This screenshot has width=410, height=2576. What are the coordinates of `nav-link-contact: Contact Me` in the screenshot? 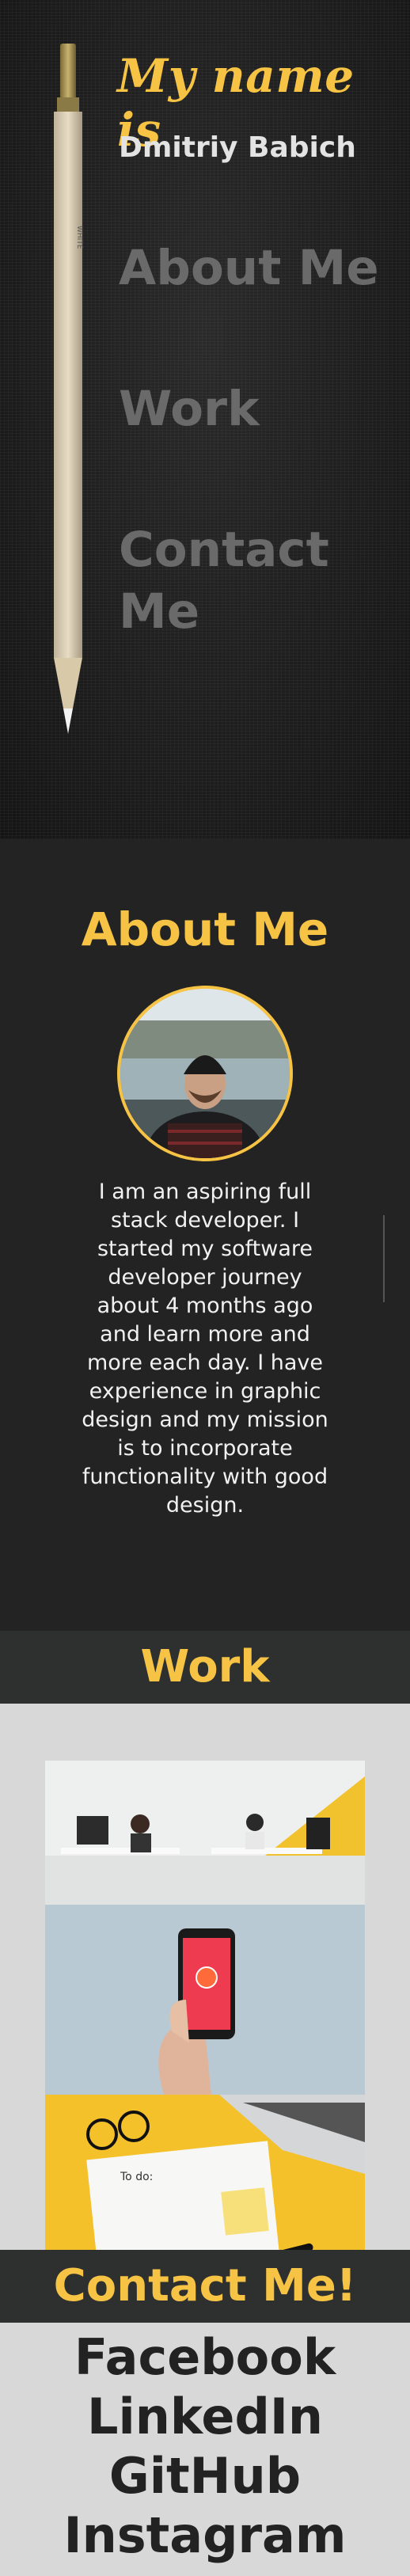 It's located at (261, 581).